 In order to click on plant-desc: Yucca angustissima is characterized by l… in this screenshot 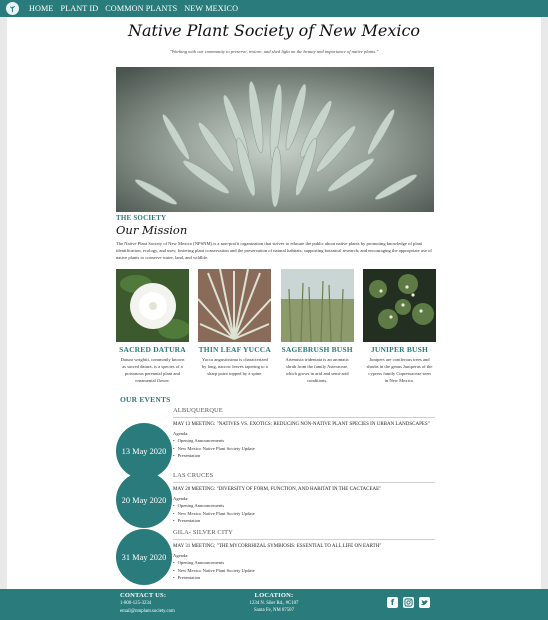, I will do `click(234, 366)`.